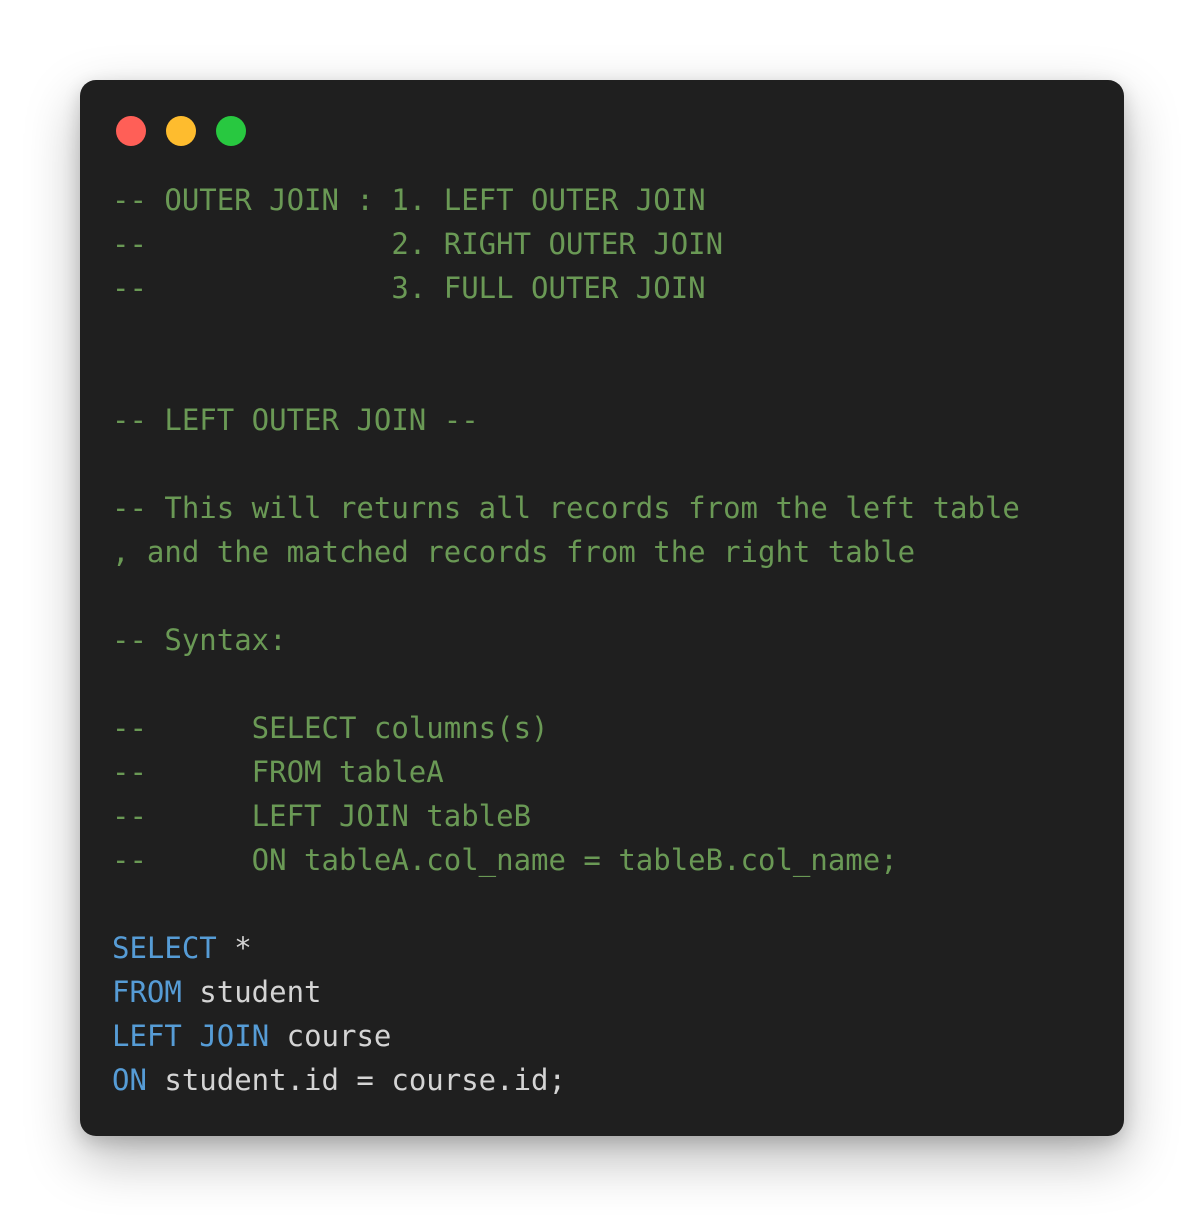  I want to click on code-text: student.id = course.id;, so click(356, 1080).